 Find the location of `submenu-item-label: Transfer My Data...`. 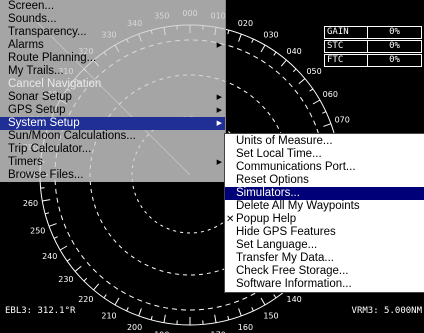

submenu-item-label: Transfer My Data... is located at coordinates (285, 258).